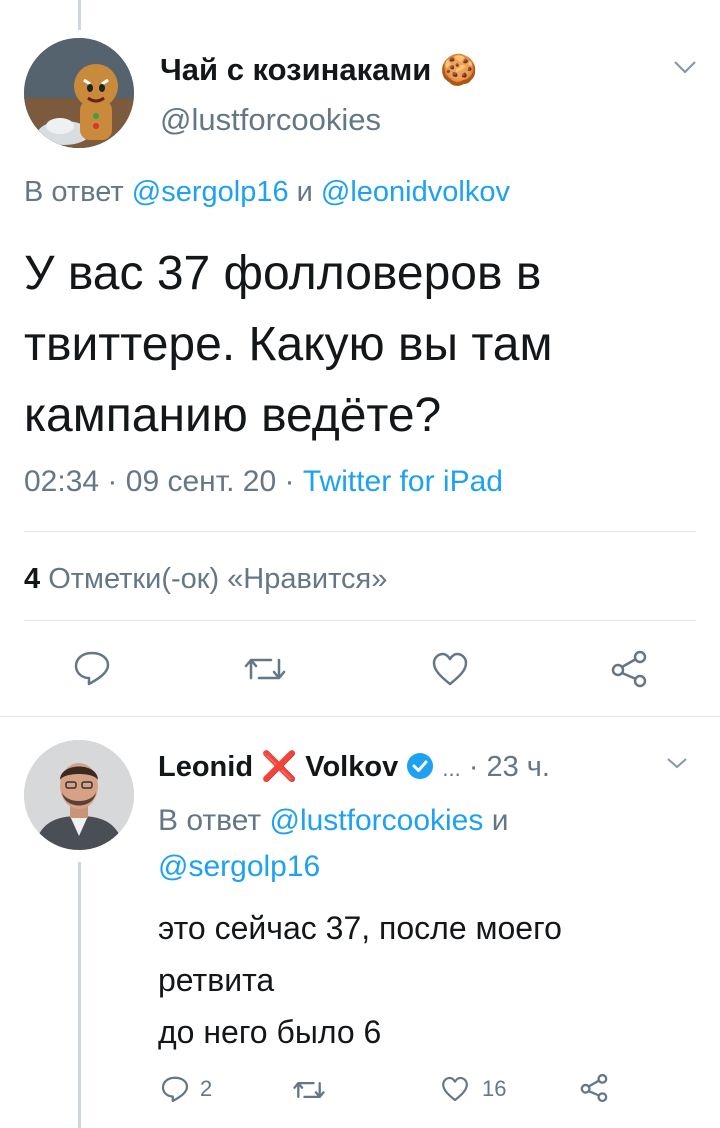  Describe the element at coordinates (279, 767) in the screenshot. I see `red-cross-emoji: ❌` at that location.